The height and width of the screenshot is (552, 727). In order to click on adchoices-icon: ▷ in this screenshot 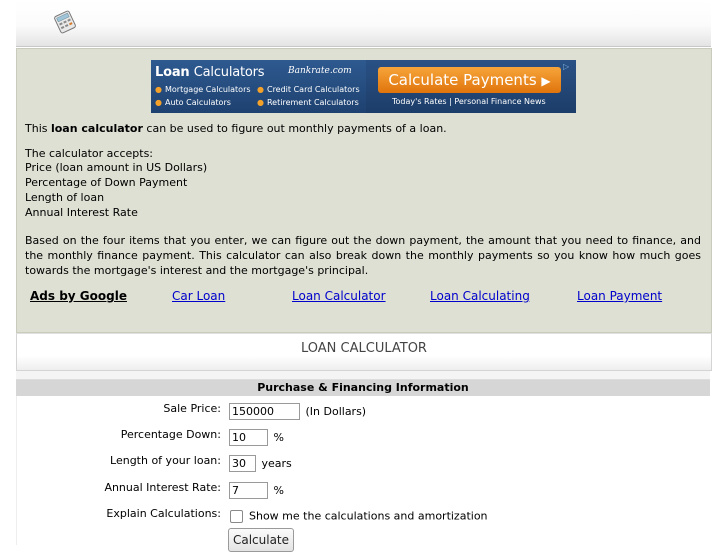, I will do `click(568, 67)`.